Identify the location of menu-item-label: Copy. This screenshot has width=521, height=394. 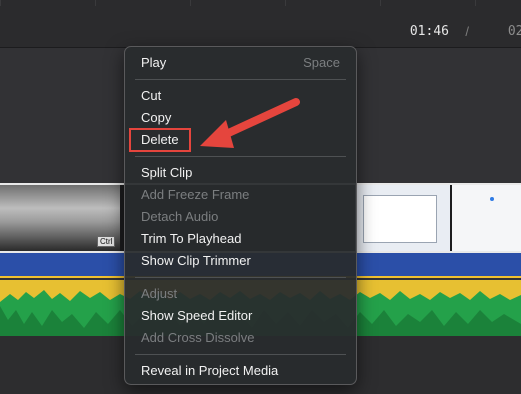
(156, 117).